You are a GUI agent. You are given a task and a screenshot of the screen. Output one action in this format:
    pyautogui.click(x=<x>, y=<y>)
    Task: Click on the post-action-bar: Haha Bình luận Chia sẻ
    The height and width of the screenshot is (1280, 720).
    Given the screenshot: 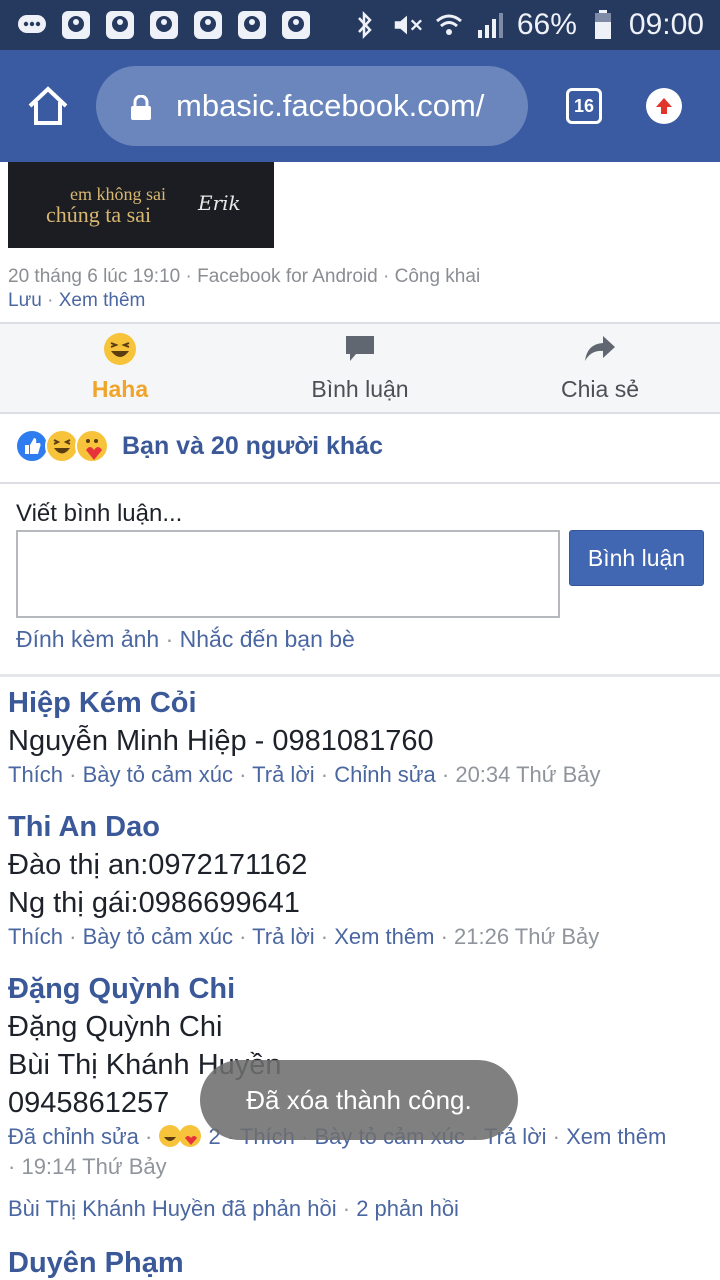 What is the action you would take?
    pyautogui.click(x=360, y=368)
    